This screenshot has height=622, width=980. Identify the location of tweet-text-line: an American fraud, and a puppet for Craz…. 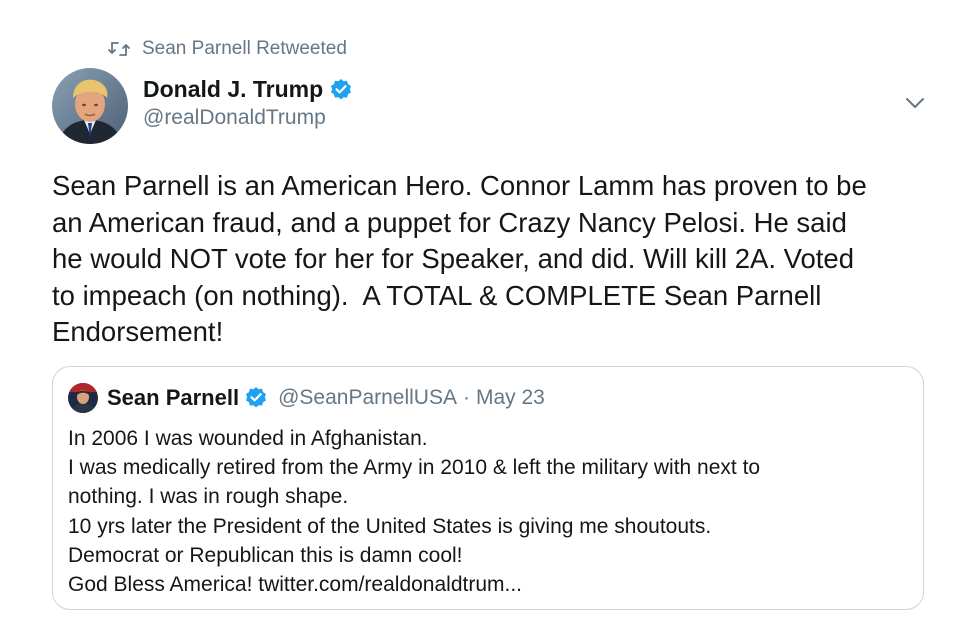
(449, 222).